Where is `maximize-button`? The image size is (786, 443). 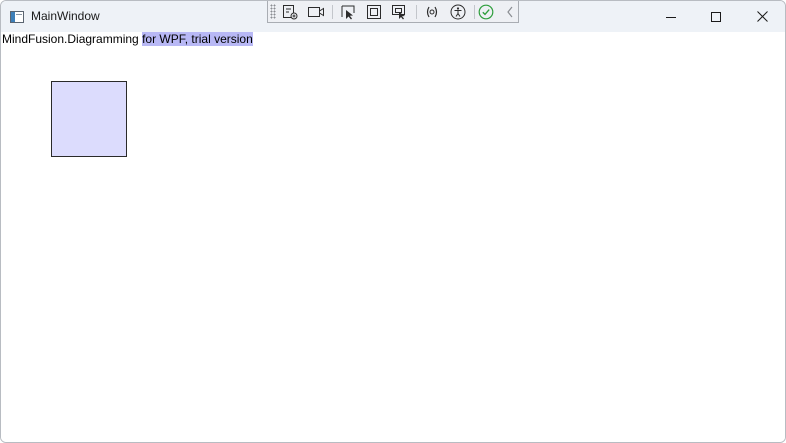
maximize-button is located at coordinates (716, 16).